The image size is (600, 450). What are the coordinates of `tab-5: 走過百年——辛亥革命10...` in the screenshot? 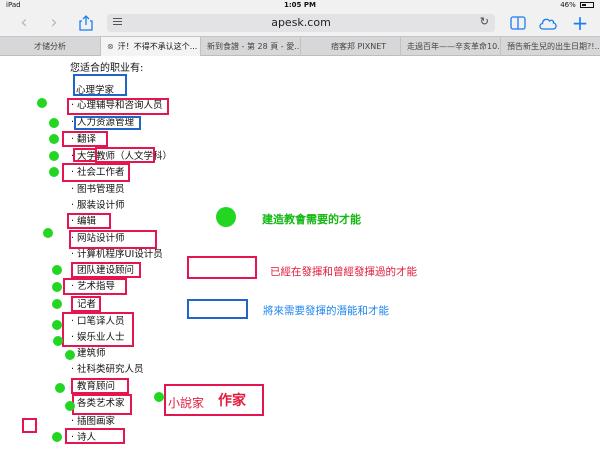 It's located at (450, 46).